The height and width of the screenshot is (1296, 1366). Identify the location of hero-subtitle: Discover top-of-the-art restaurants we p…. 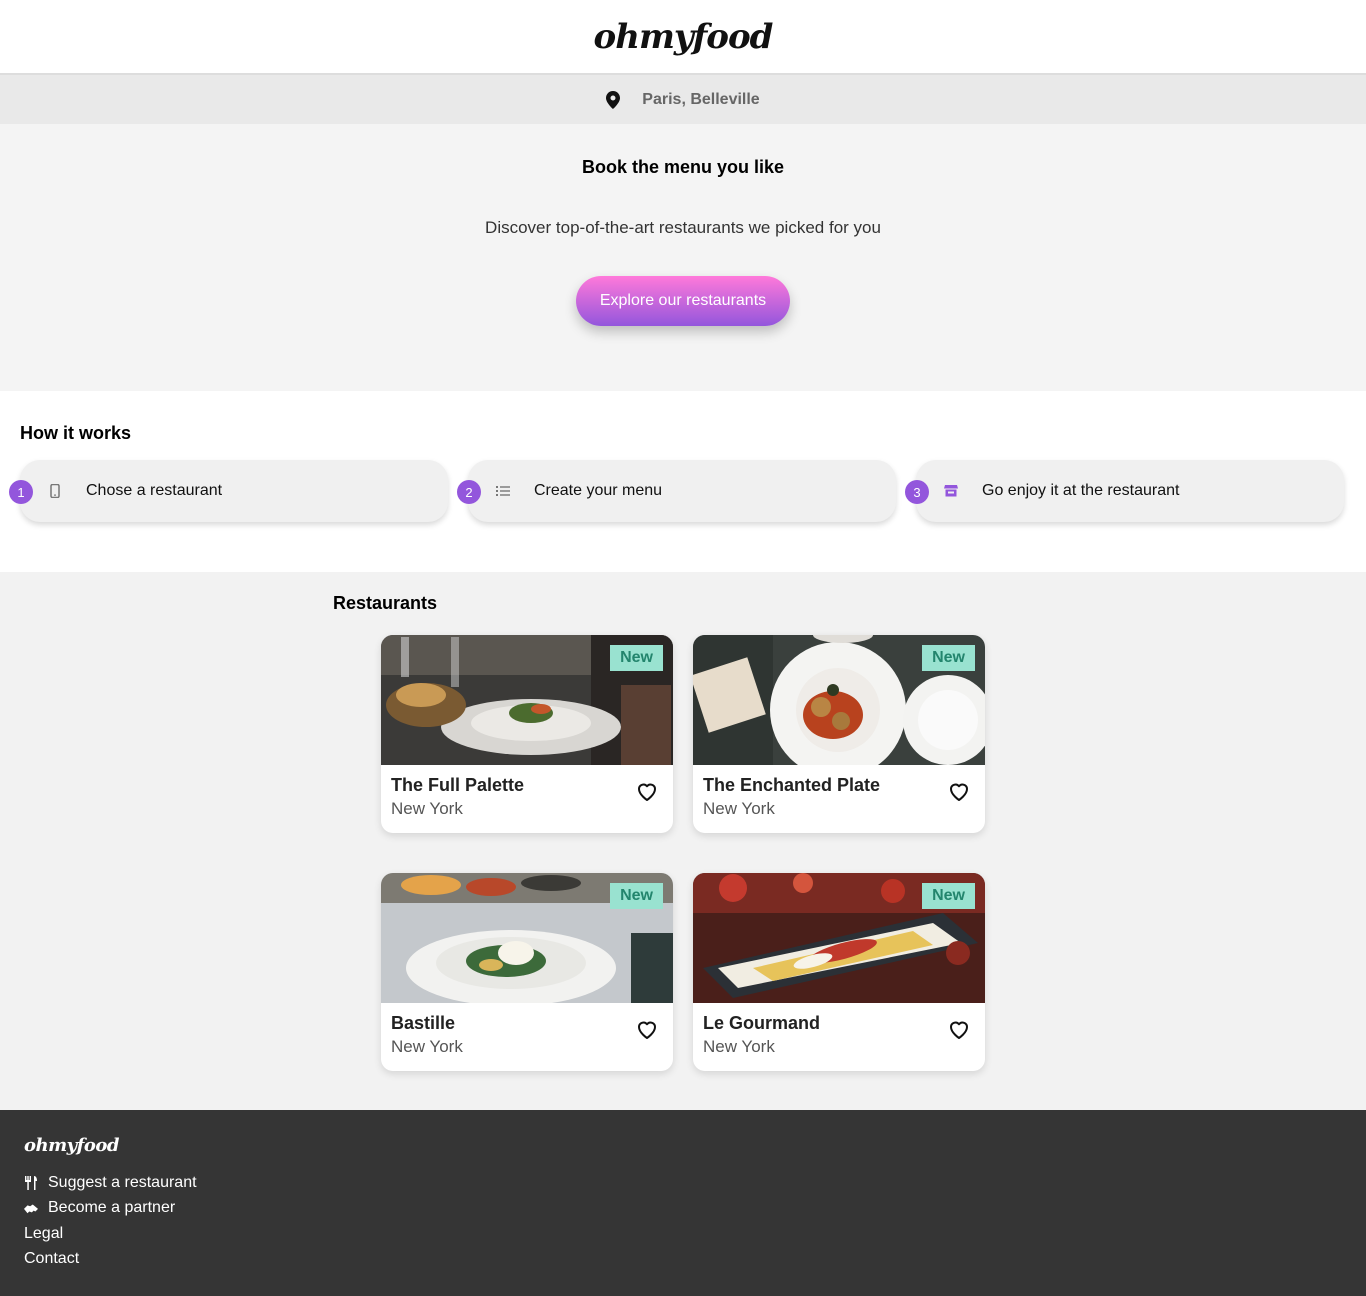
(683, 227).